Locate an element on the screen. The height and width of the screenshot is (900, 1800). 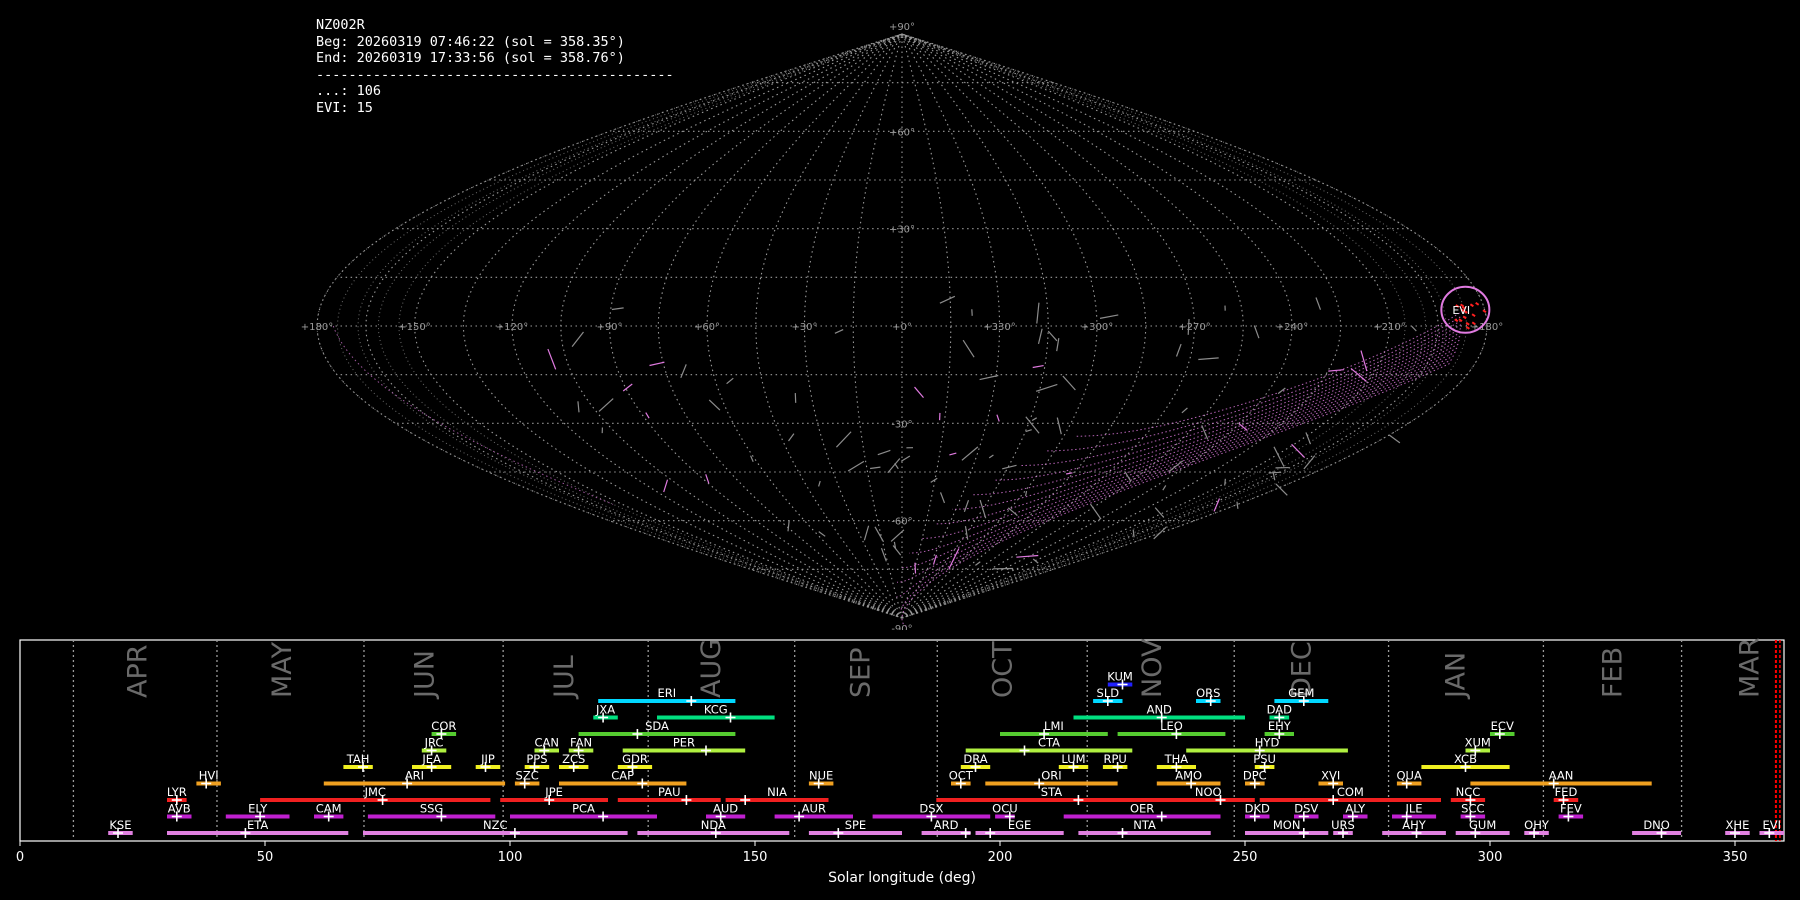
shower-label: DKD is located at coordinates (1257, 809).